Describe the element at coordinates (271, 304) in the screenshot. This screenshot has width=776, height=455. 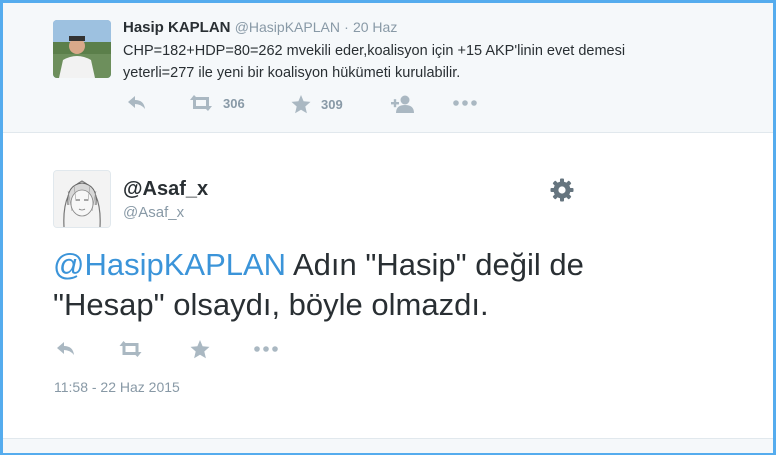
I see `tweet-text-line-2: "Hesap" olsaydı, böyle olmazdı.` at that location.